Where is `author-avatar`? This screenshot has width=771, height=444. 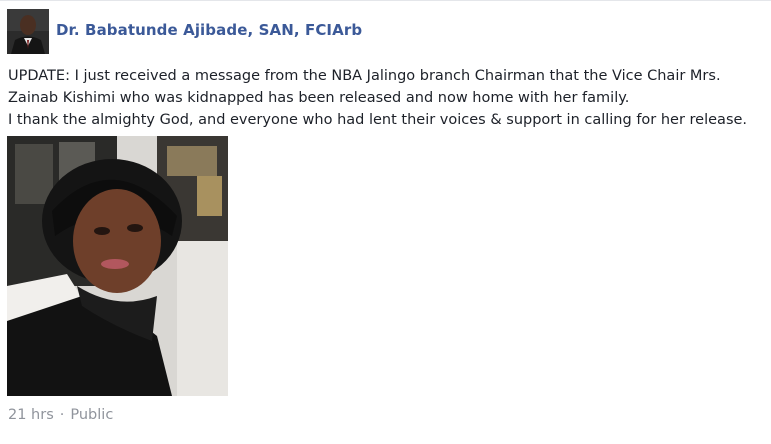
author-avatar is located at coordinates (28, 31).